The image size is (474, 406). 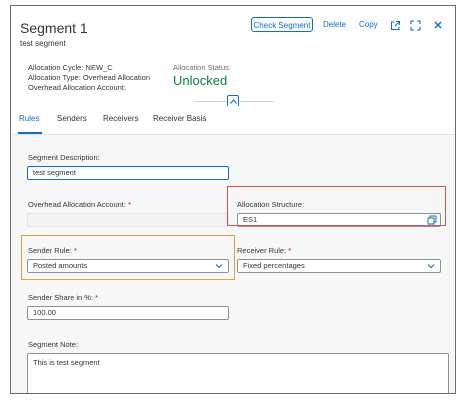 What do you see at coordinates (89, 77) in the screenshot?
I see `allocation-type: Allocation Type: Overhead Allocation` at bounding box center [89, 77].